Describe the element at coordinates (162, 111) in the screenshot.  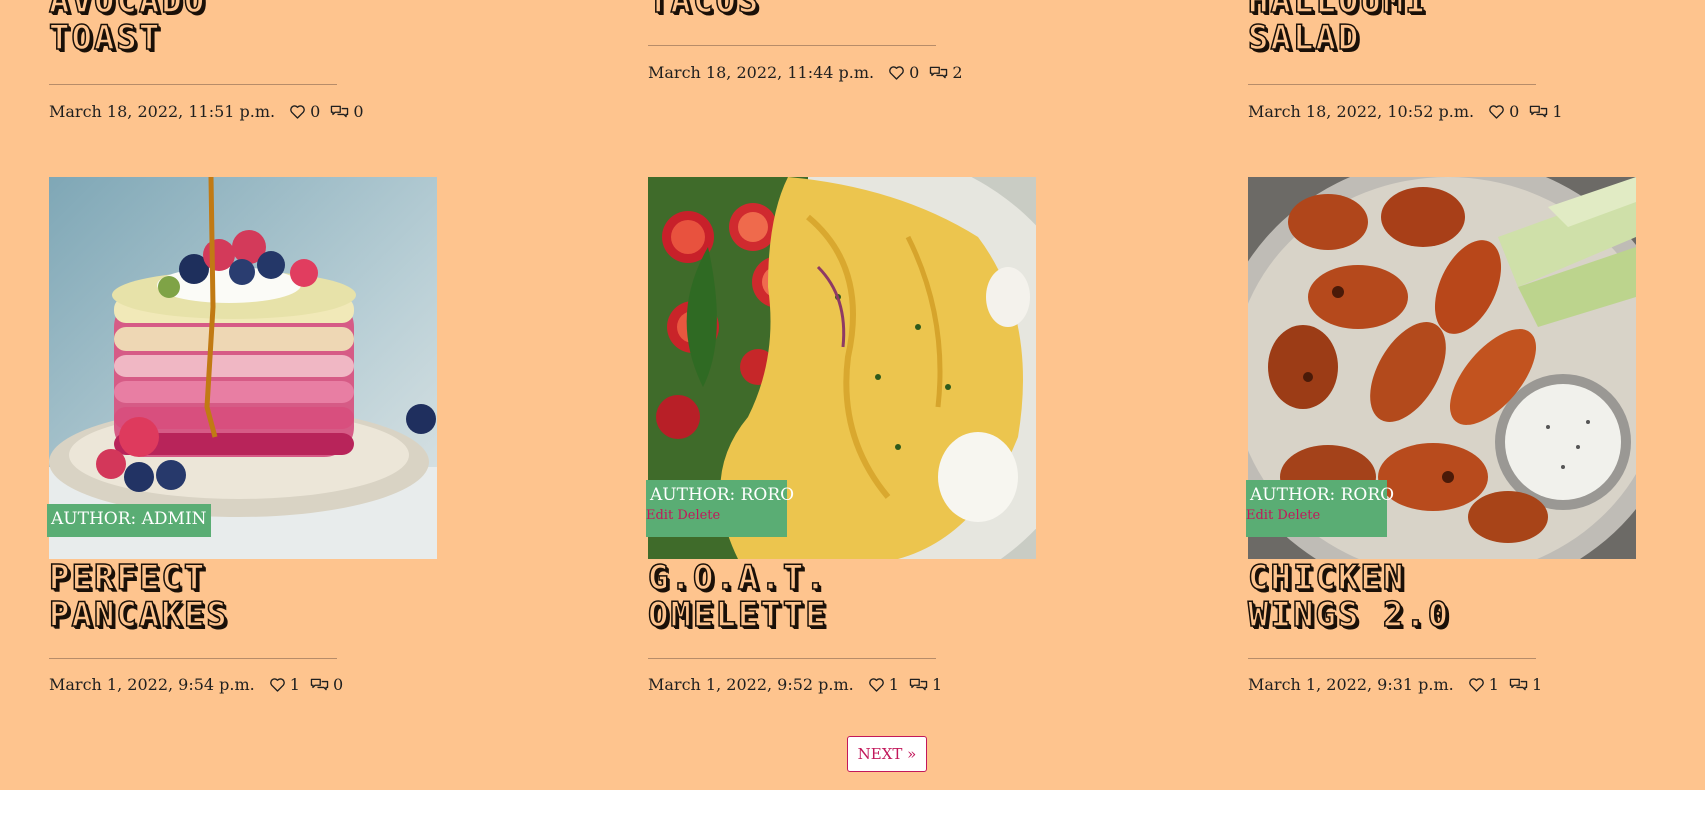
I see `post-date: March 18, 2022, 11:51 p.m.` at that location.